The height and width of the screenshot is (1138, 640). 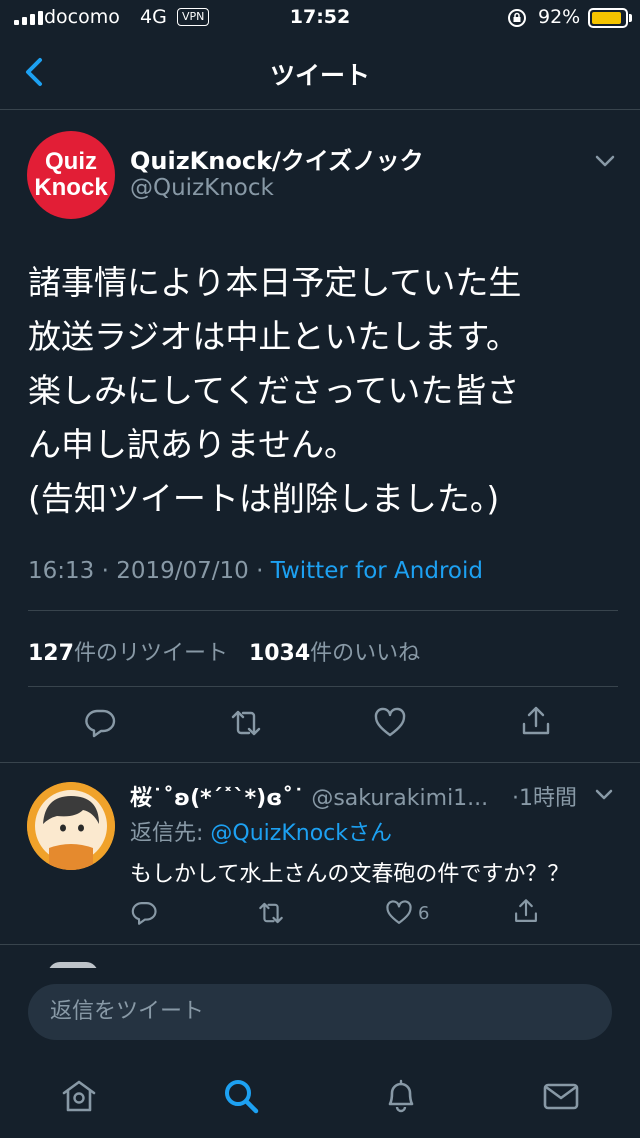 I want to click on tweet-timestamp: 16:13 · 2019/07/10 ·, so click(x=149, y=571).